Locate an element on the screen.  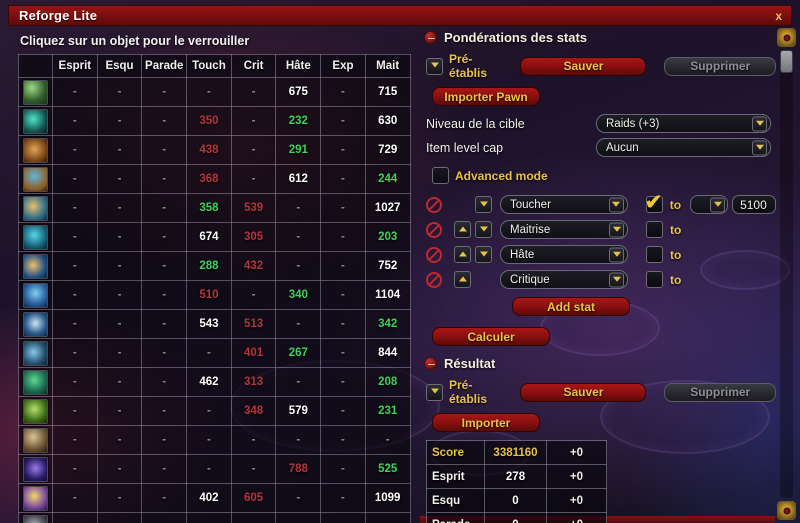
stat-select-dropdown: Hâte is located at coordinates (564, 254).